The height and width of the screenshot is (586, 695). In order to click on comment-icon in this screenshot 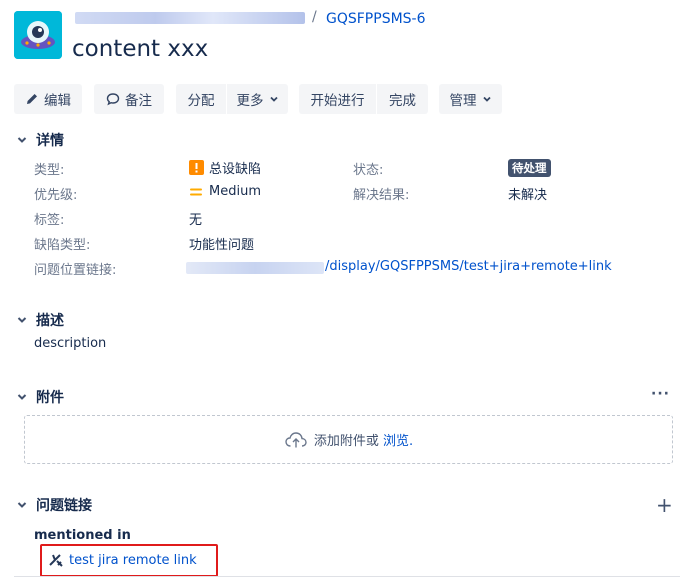, I will do `click(113, 99)`.